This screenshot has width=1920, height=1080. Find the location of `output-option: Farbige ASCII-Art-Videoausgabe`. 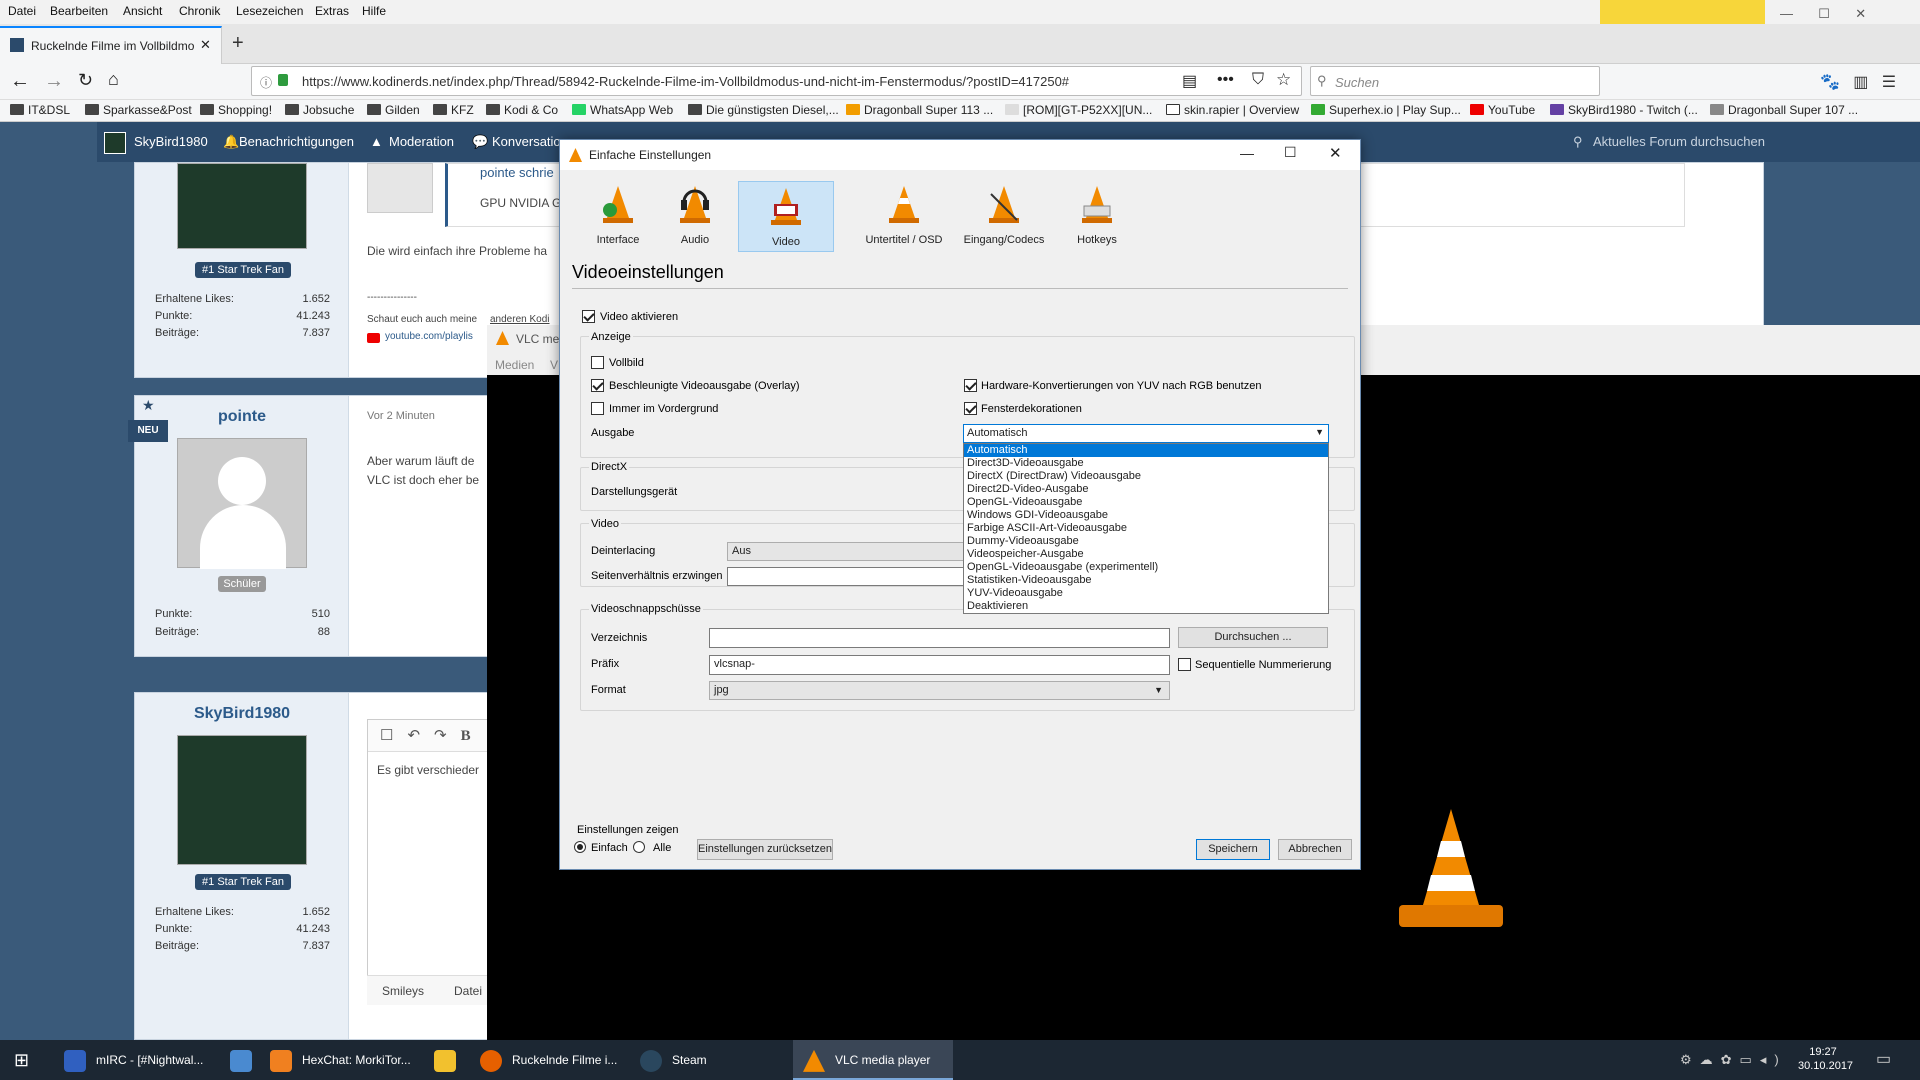

output-option: Farbige ASCII-Art-Videoausgabe is located at coordinates (1146, 528).